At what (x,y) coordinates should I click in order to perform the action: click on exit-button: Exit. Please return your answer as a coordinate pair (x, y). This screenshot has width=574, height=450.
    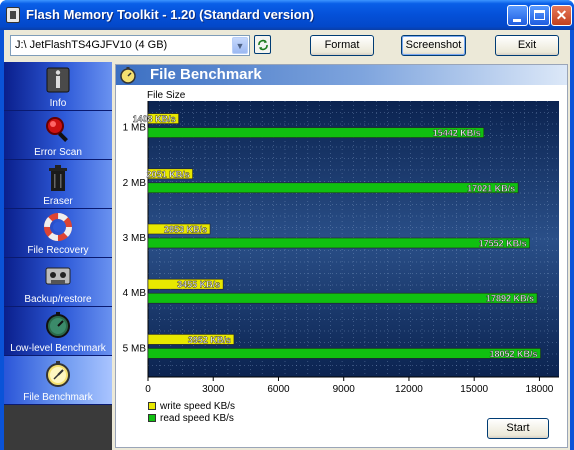
    Looking at the image, I should click on (527, 45).